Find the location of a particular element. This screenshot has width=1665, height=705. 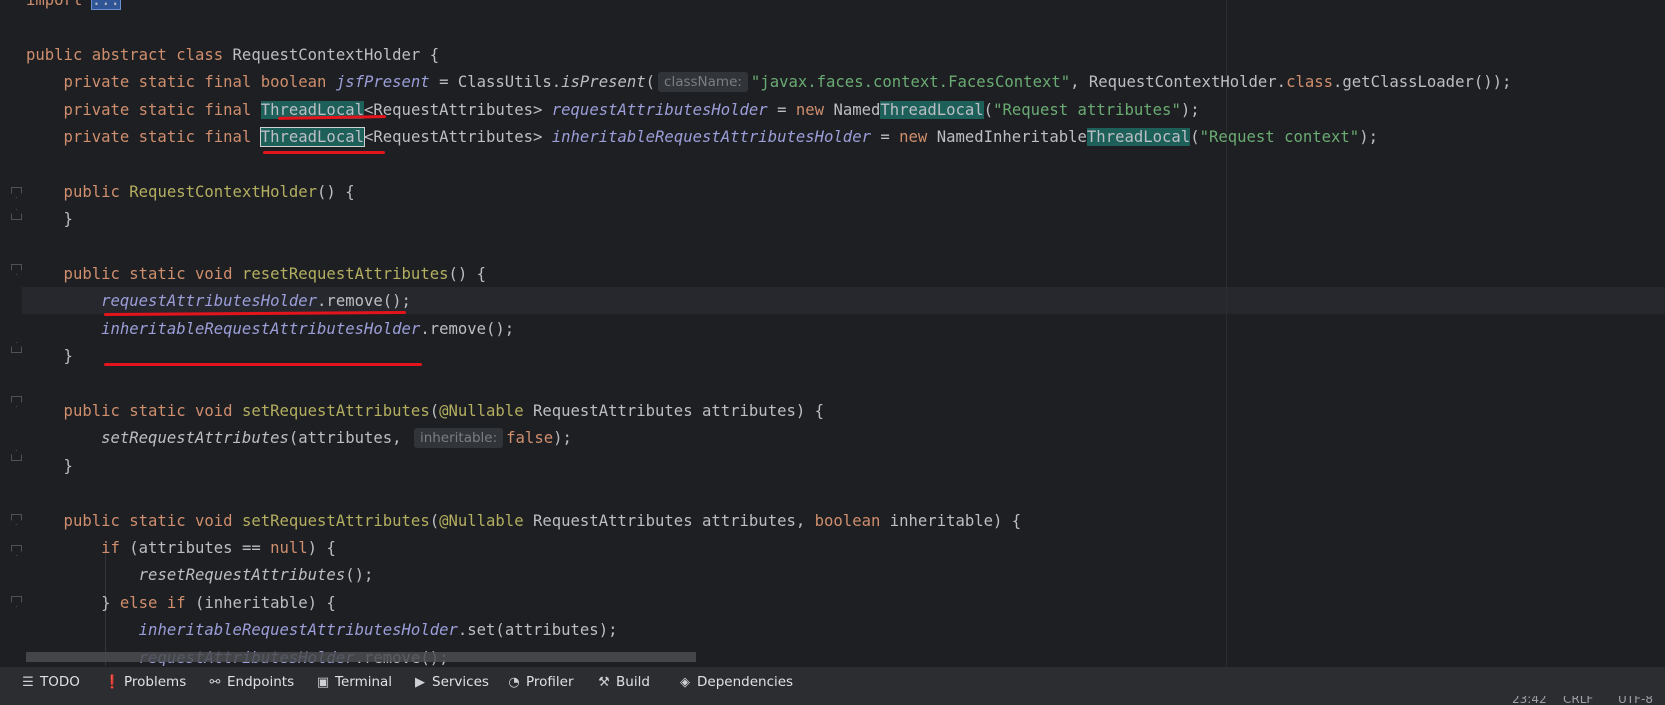

tool-button-problems: ❗ Problems is located at coordinates (145, 682).